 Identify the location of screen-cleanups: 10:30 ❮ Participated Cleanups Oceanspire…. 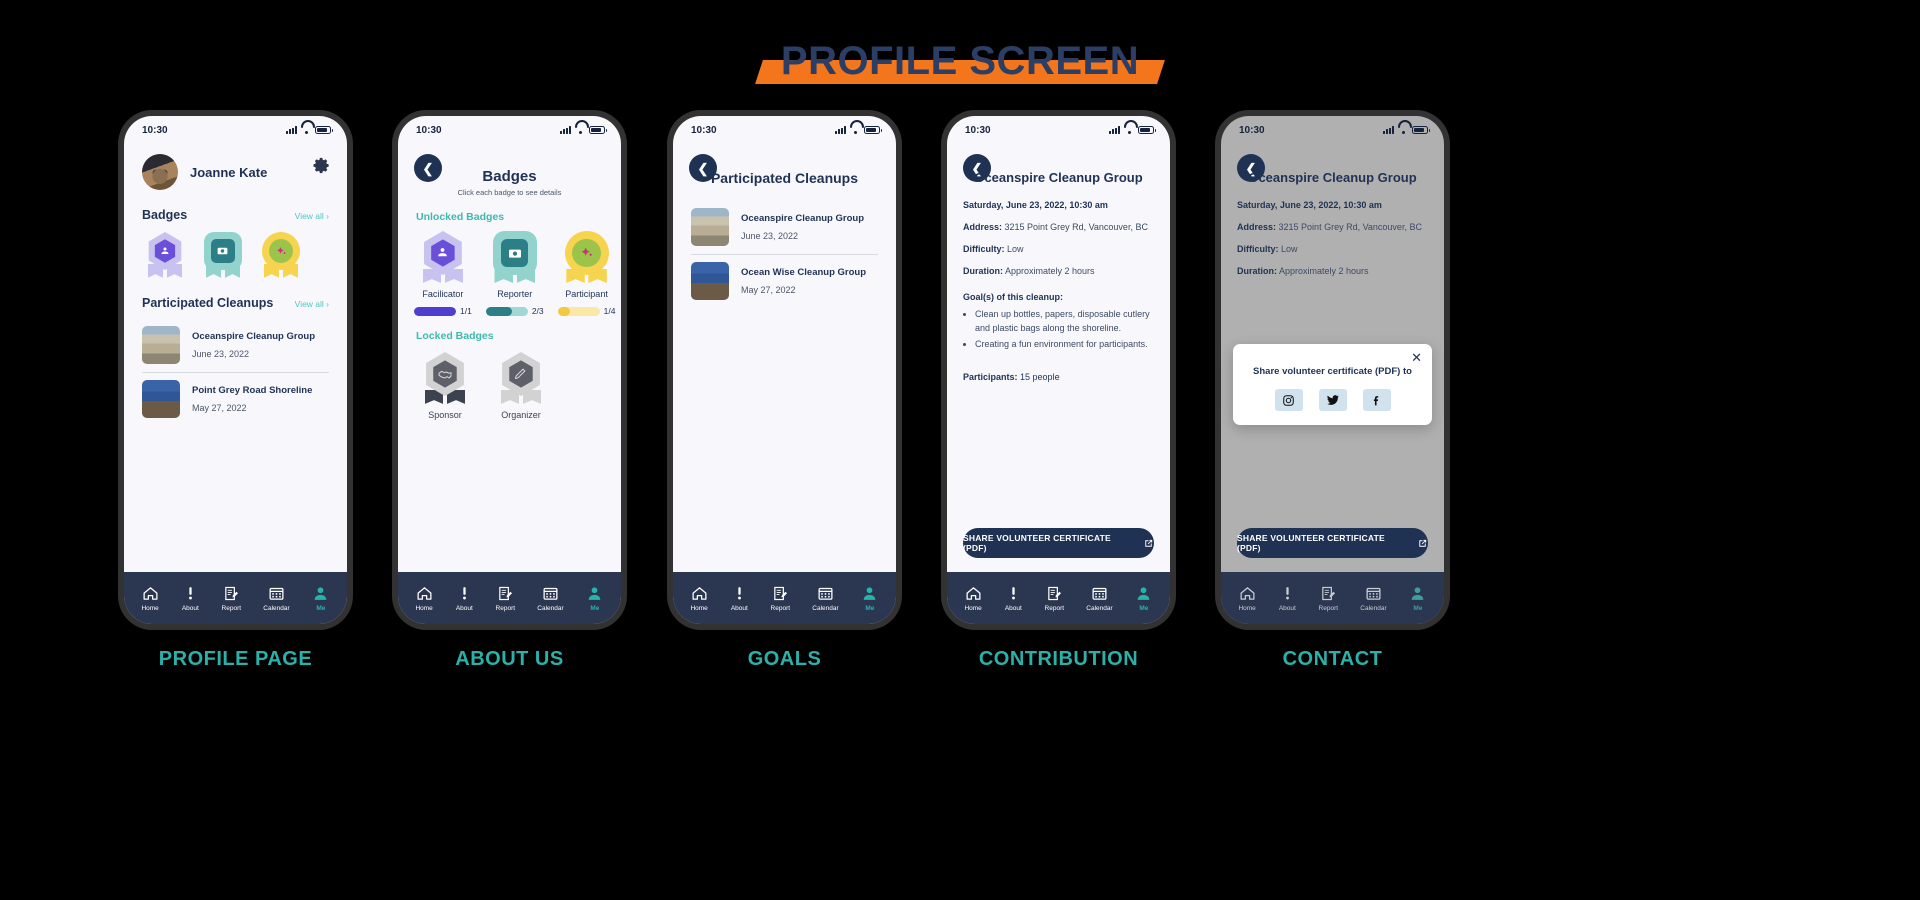
(784, 370).